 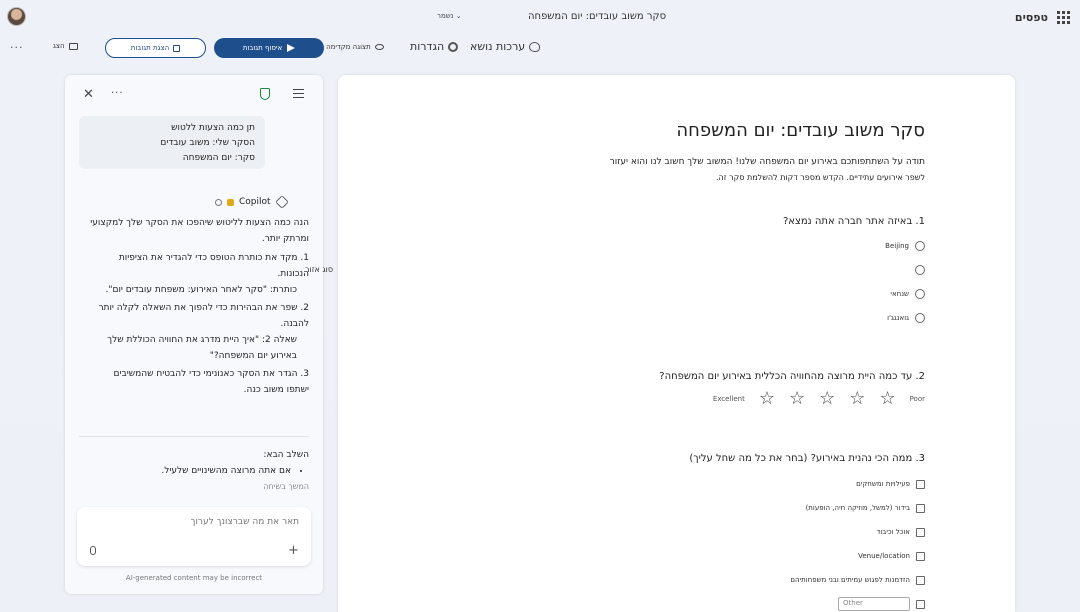 I want to click on user-avatar, so click(x=16, y=16).